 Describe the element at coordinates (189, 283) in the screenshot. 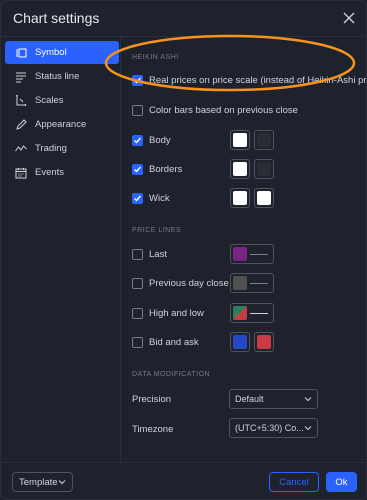

I see `prev-close-label: Previous day close` at that location.